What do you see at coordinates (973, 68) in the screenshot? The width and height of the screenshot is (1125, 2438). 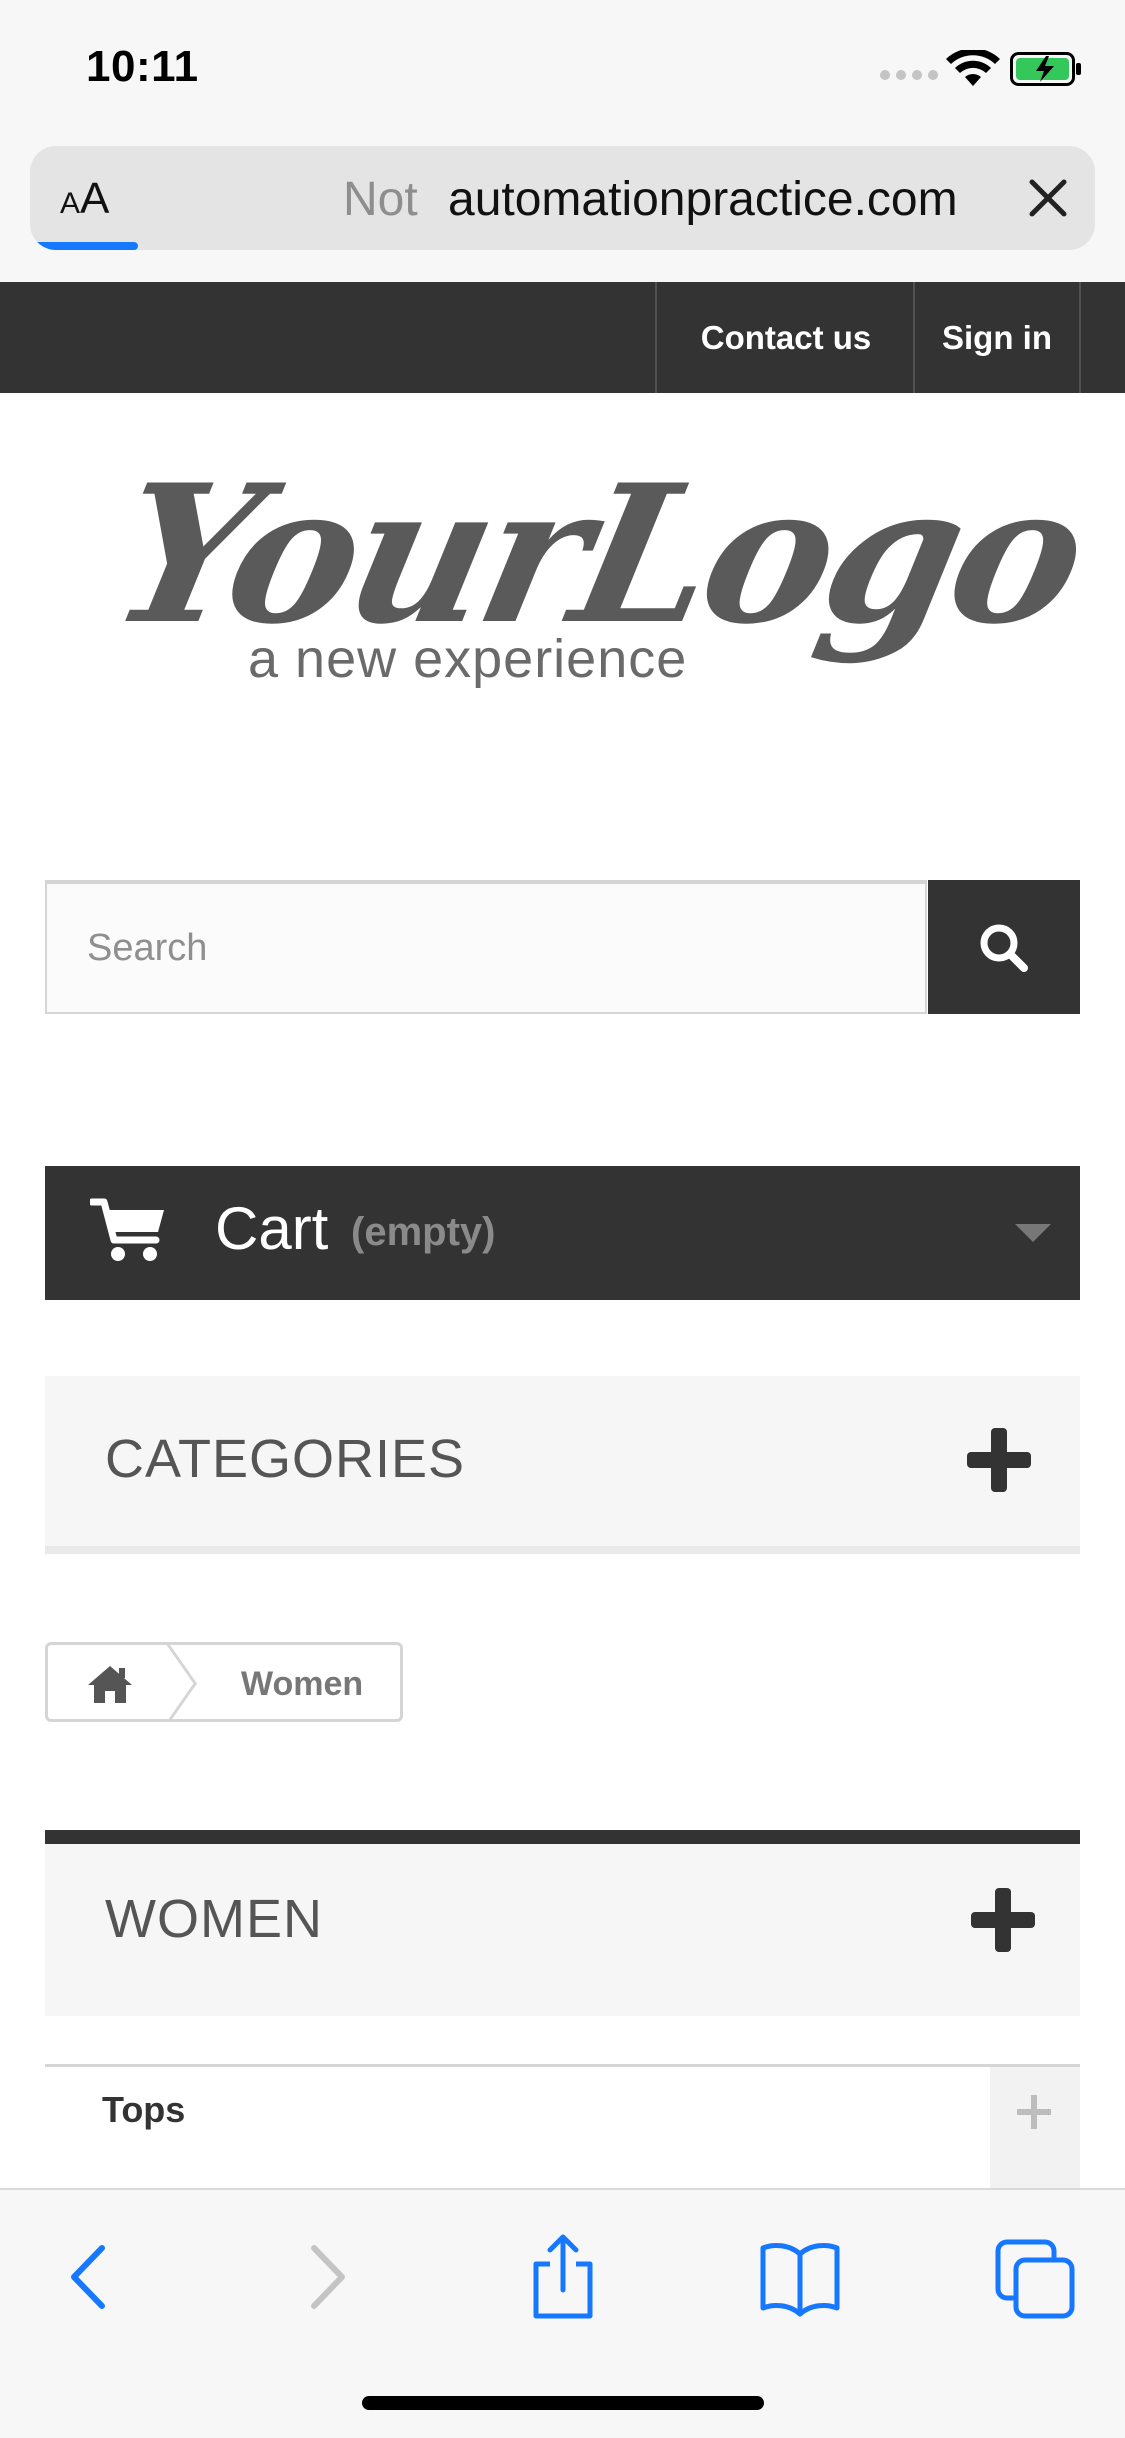 I see `wifi-icon` at bounding box center [973, 68].